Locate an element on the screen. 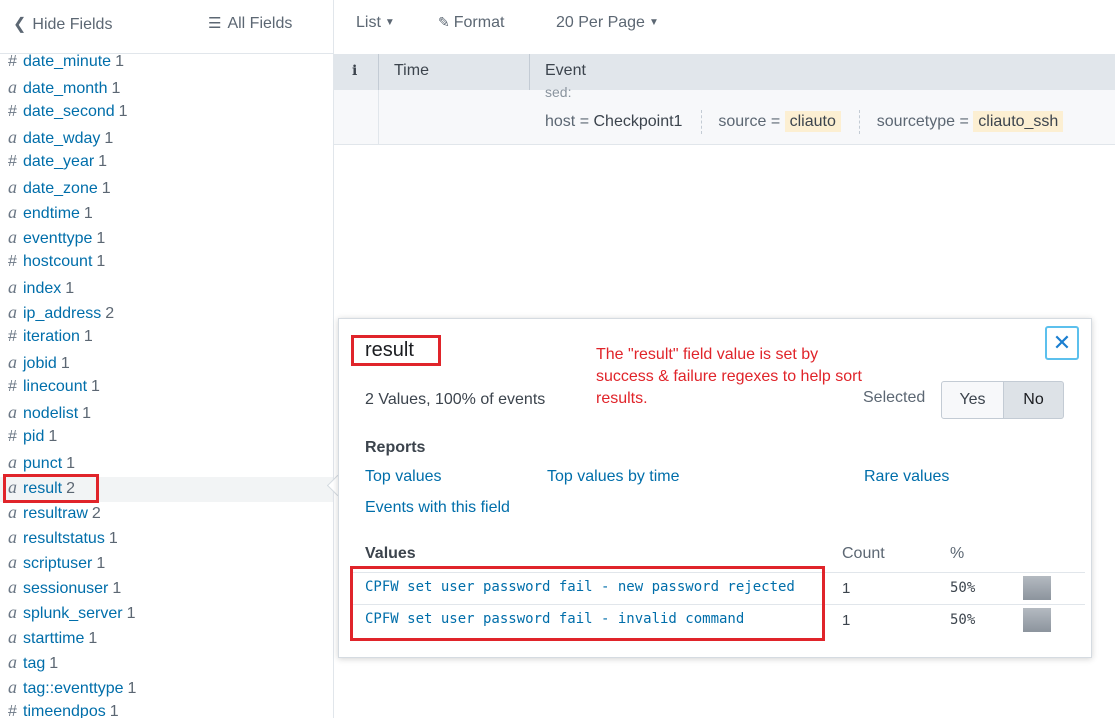 This screenshot has height=718, width=1115. list-view-dropdown: List ▼ is located at coordinates (375, 23).